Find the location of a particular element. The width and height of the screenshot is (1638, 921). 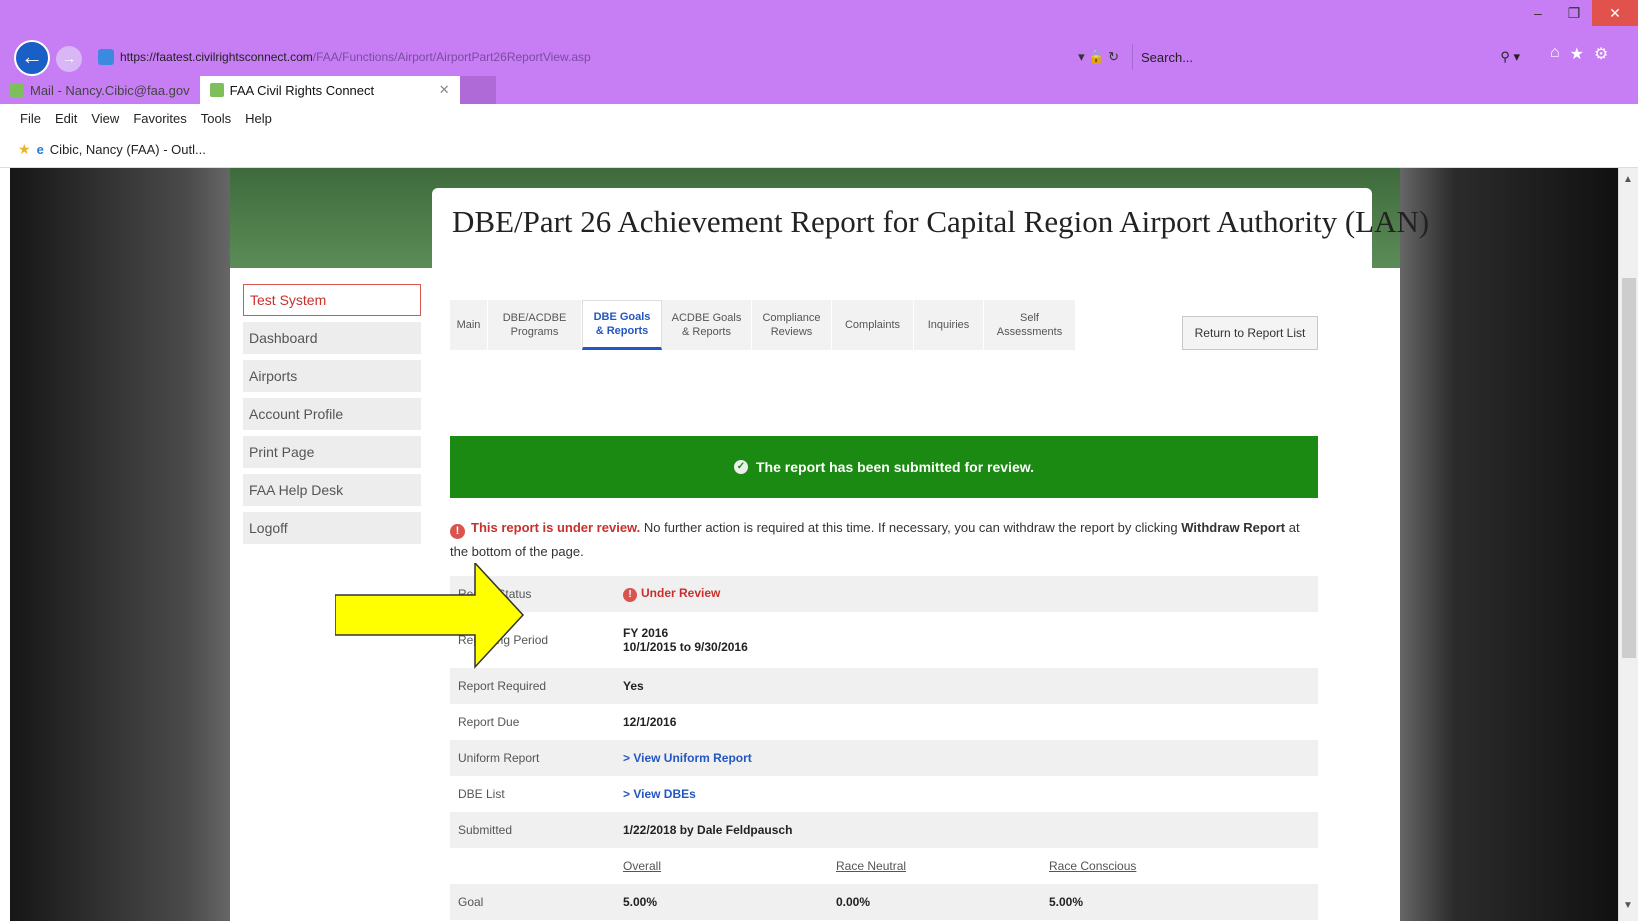

menu-help: Help is located at coordinates (258, 118).